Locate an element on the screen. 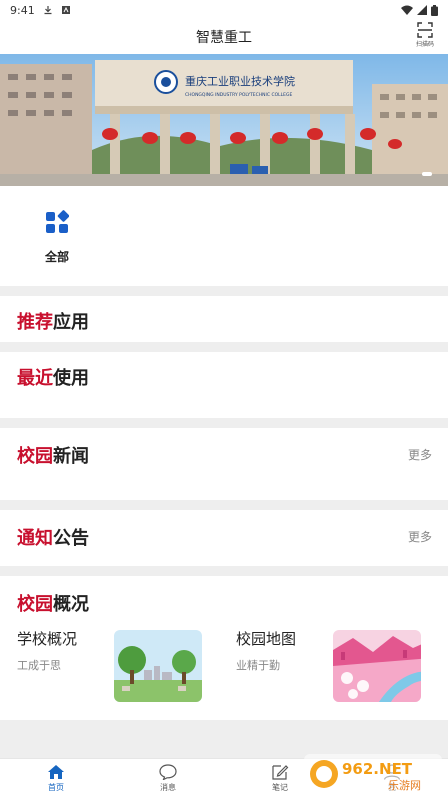  scan-icon is located at coordinates (425, 30).